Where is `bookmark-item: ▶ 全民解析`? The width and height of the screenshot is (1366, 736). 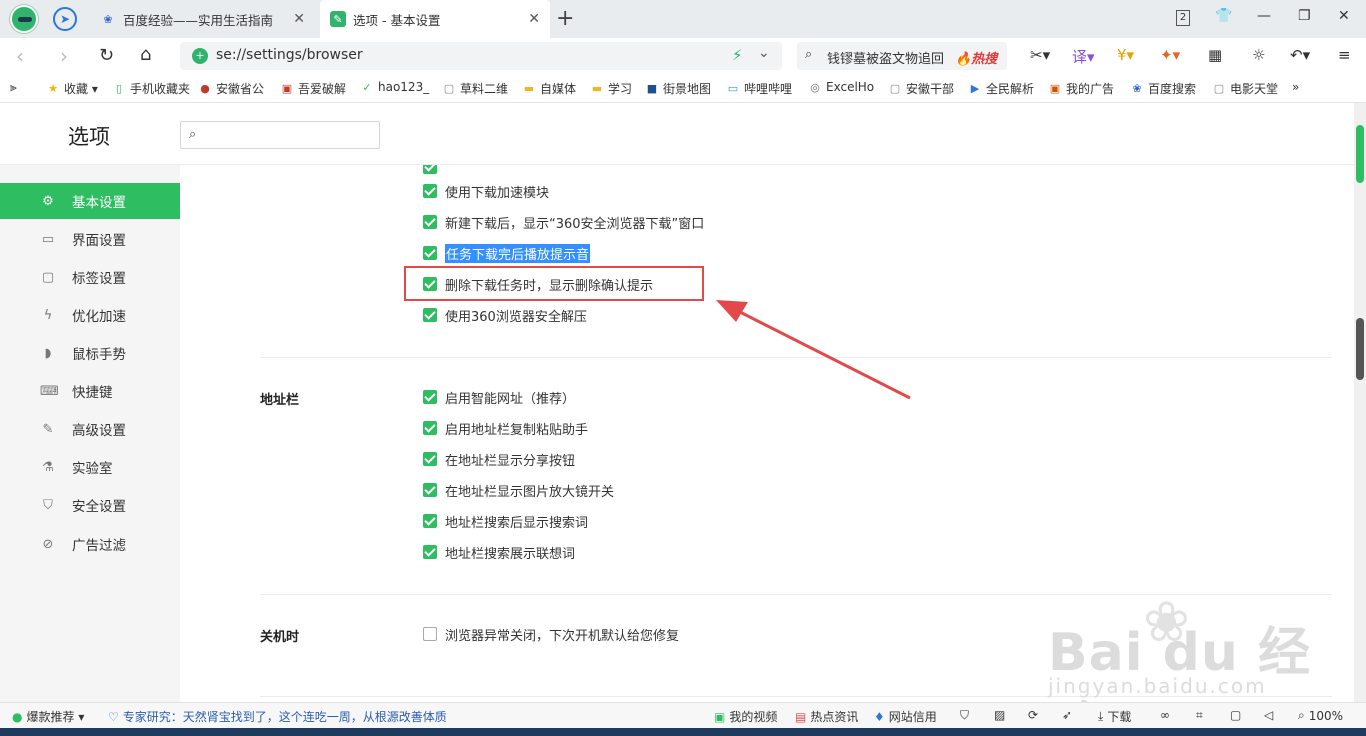
bookmark-item: ▶ 全民解析 is located at coordinates (1001, 88).